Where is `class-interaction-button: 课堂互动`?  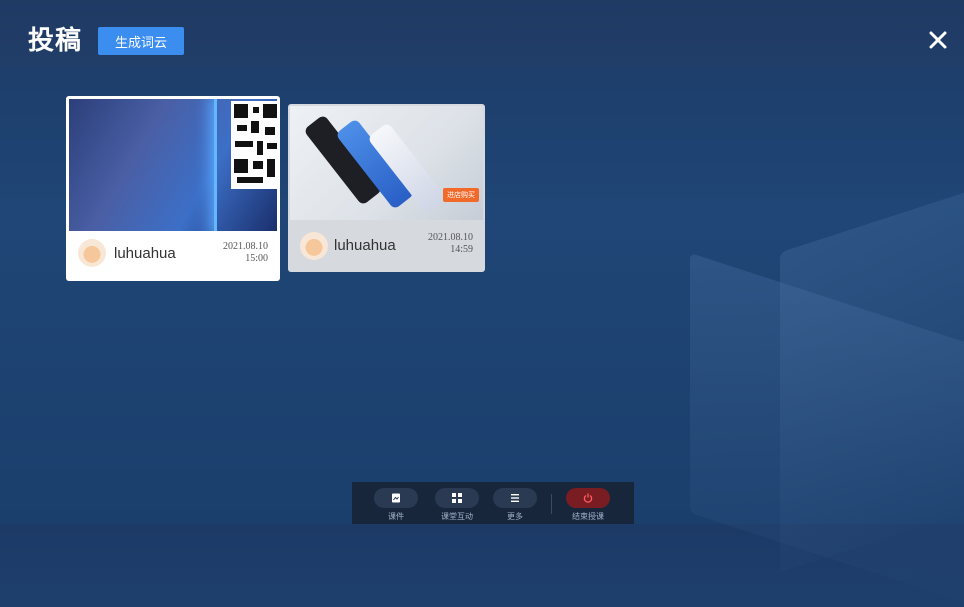 class-interaction-button: 课堂互动 is located at coordinates (457, 505).